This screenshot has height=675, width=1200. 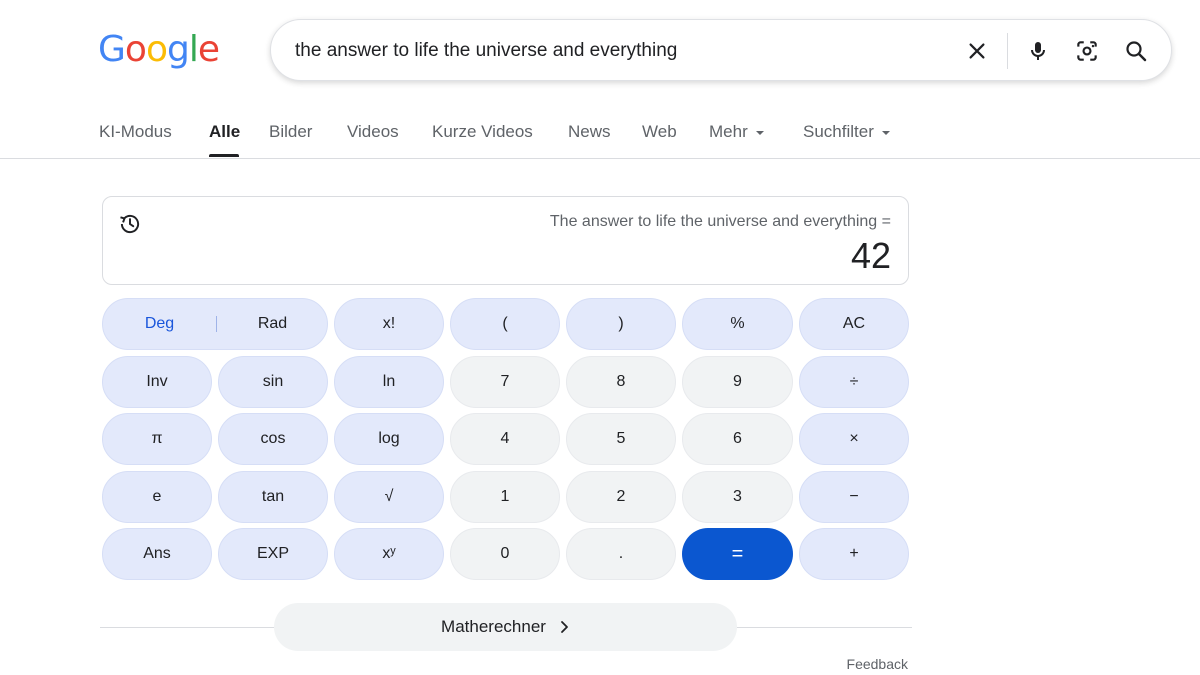 I want to click on history-icon, so click(x=130, y=224).